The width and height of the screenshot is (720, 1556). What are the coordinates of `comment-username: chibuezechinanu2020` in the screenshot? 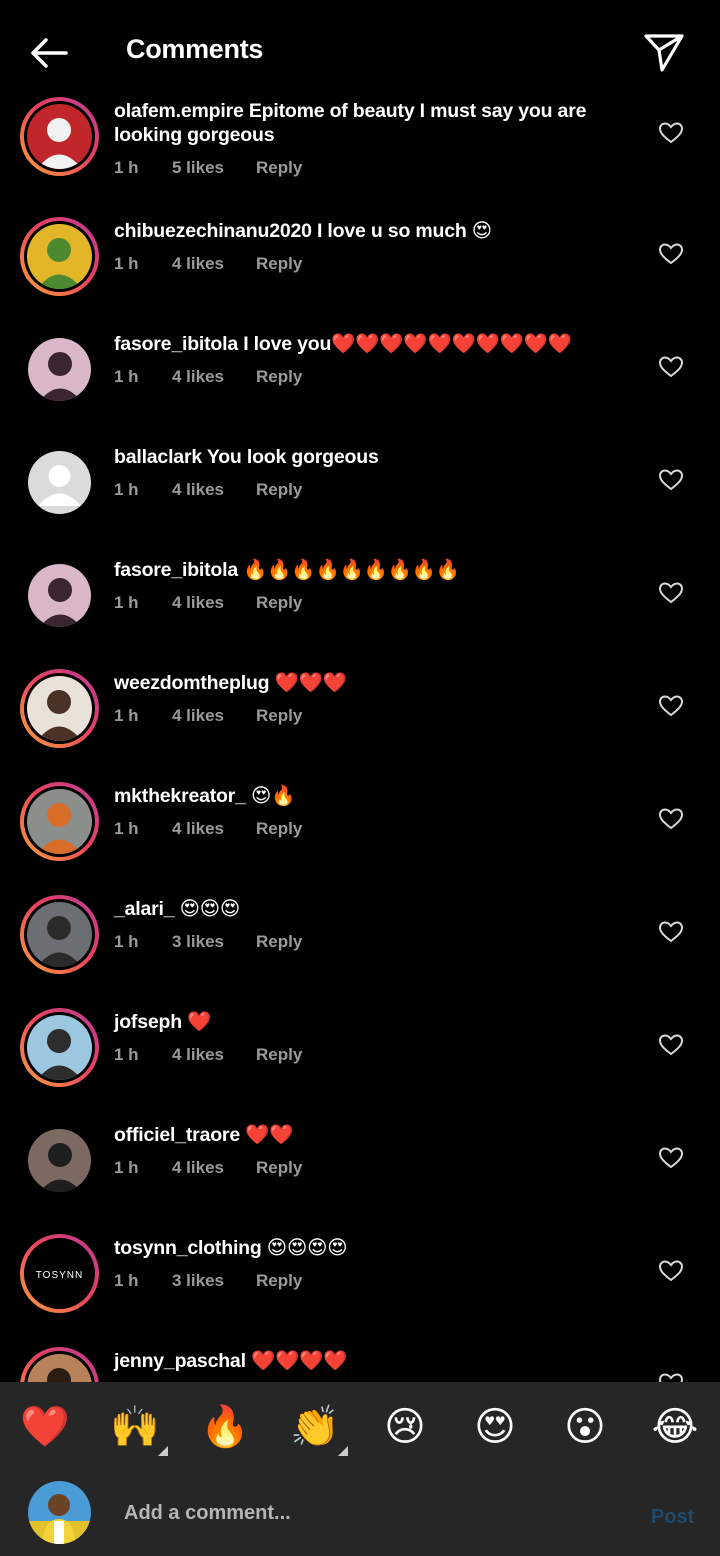 It's located at (213, 231).